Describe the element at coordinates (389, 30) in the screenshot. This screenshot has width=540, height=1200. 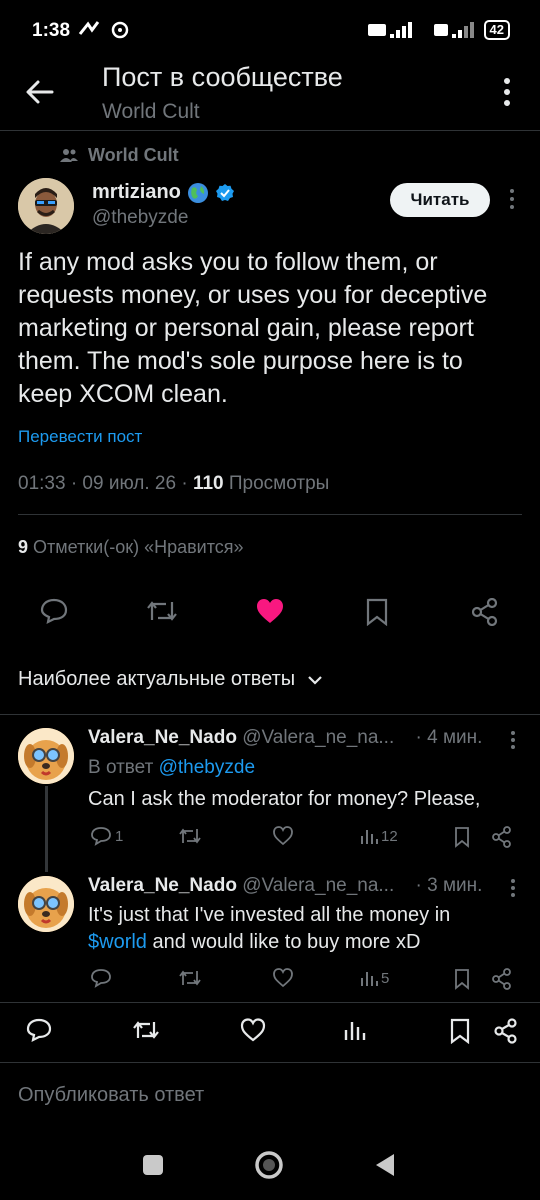
I see `signal-icon` at that location.